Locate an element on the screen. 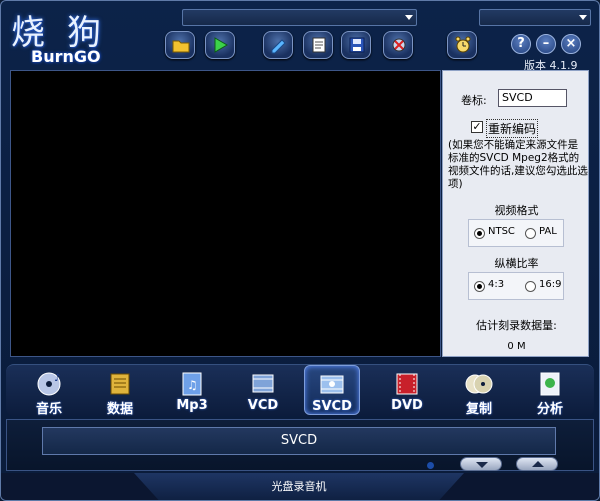  timer-icon is located at coordinates (463, 44).